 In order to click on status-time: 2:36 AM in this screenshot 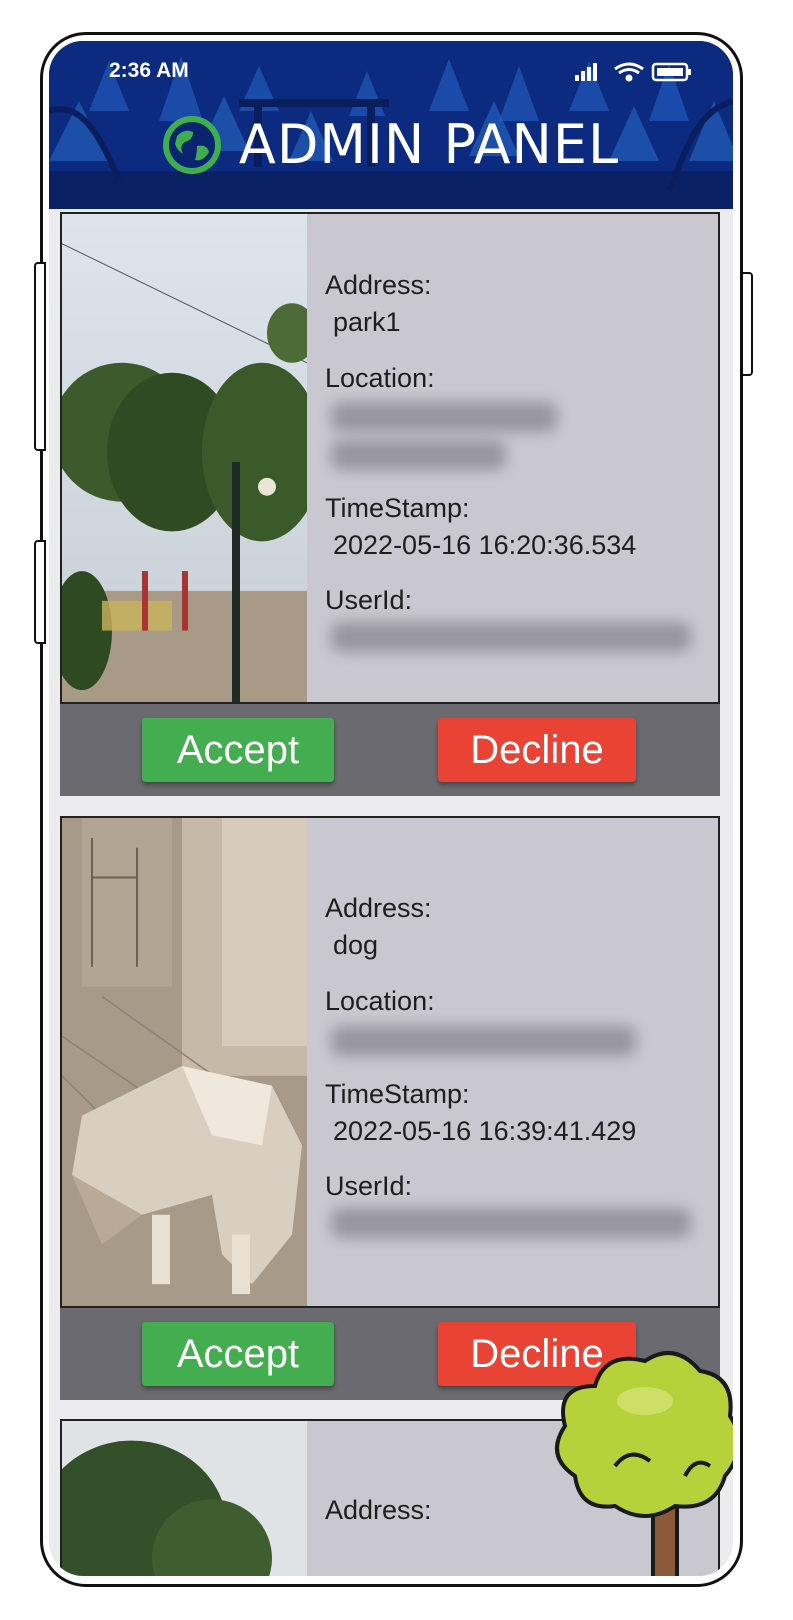, I will do `click(149, 70)`.